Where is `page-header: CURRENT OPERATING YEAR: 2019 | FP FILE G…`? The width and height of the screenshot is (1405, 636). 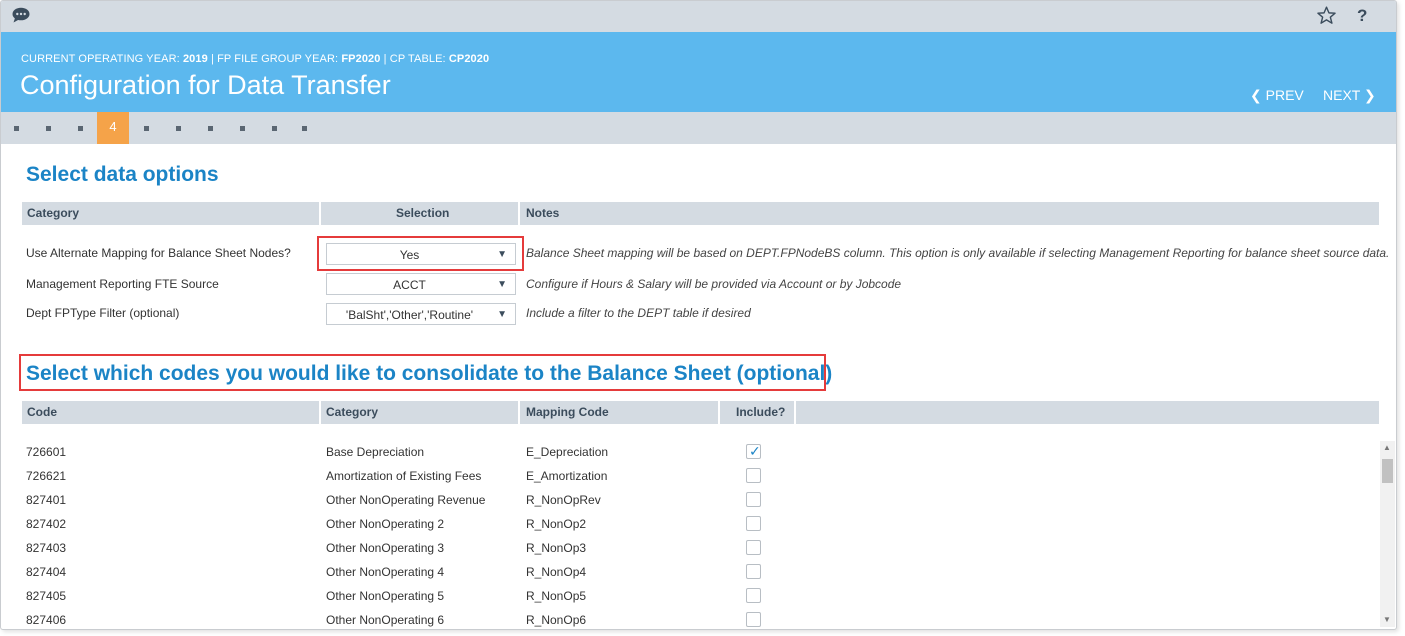
page-header: CURRENT OPERATING YEAR: 2019 | FP FILE G… is located at coordinates (698, 72).